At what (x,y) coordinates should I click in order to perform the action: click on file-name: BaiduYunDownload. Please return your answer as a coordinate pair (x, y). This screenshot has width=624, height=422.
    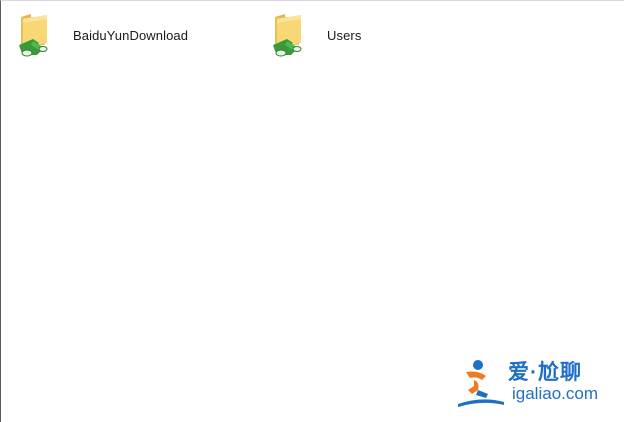
    Looking at the image, I should click on (131, 35).